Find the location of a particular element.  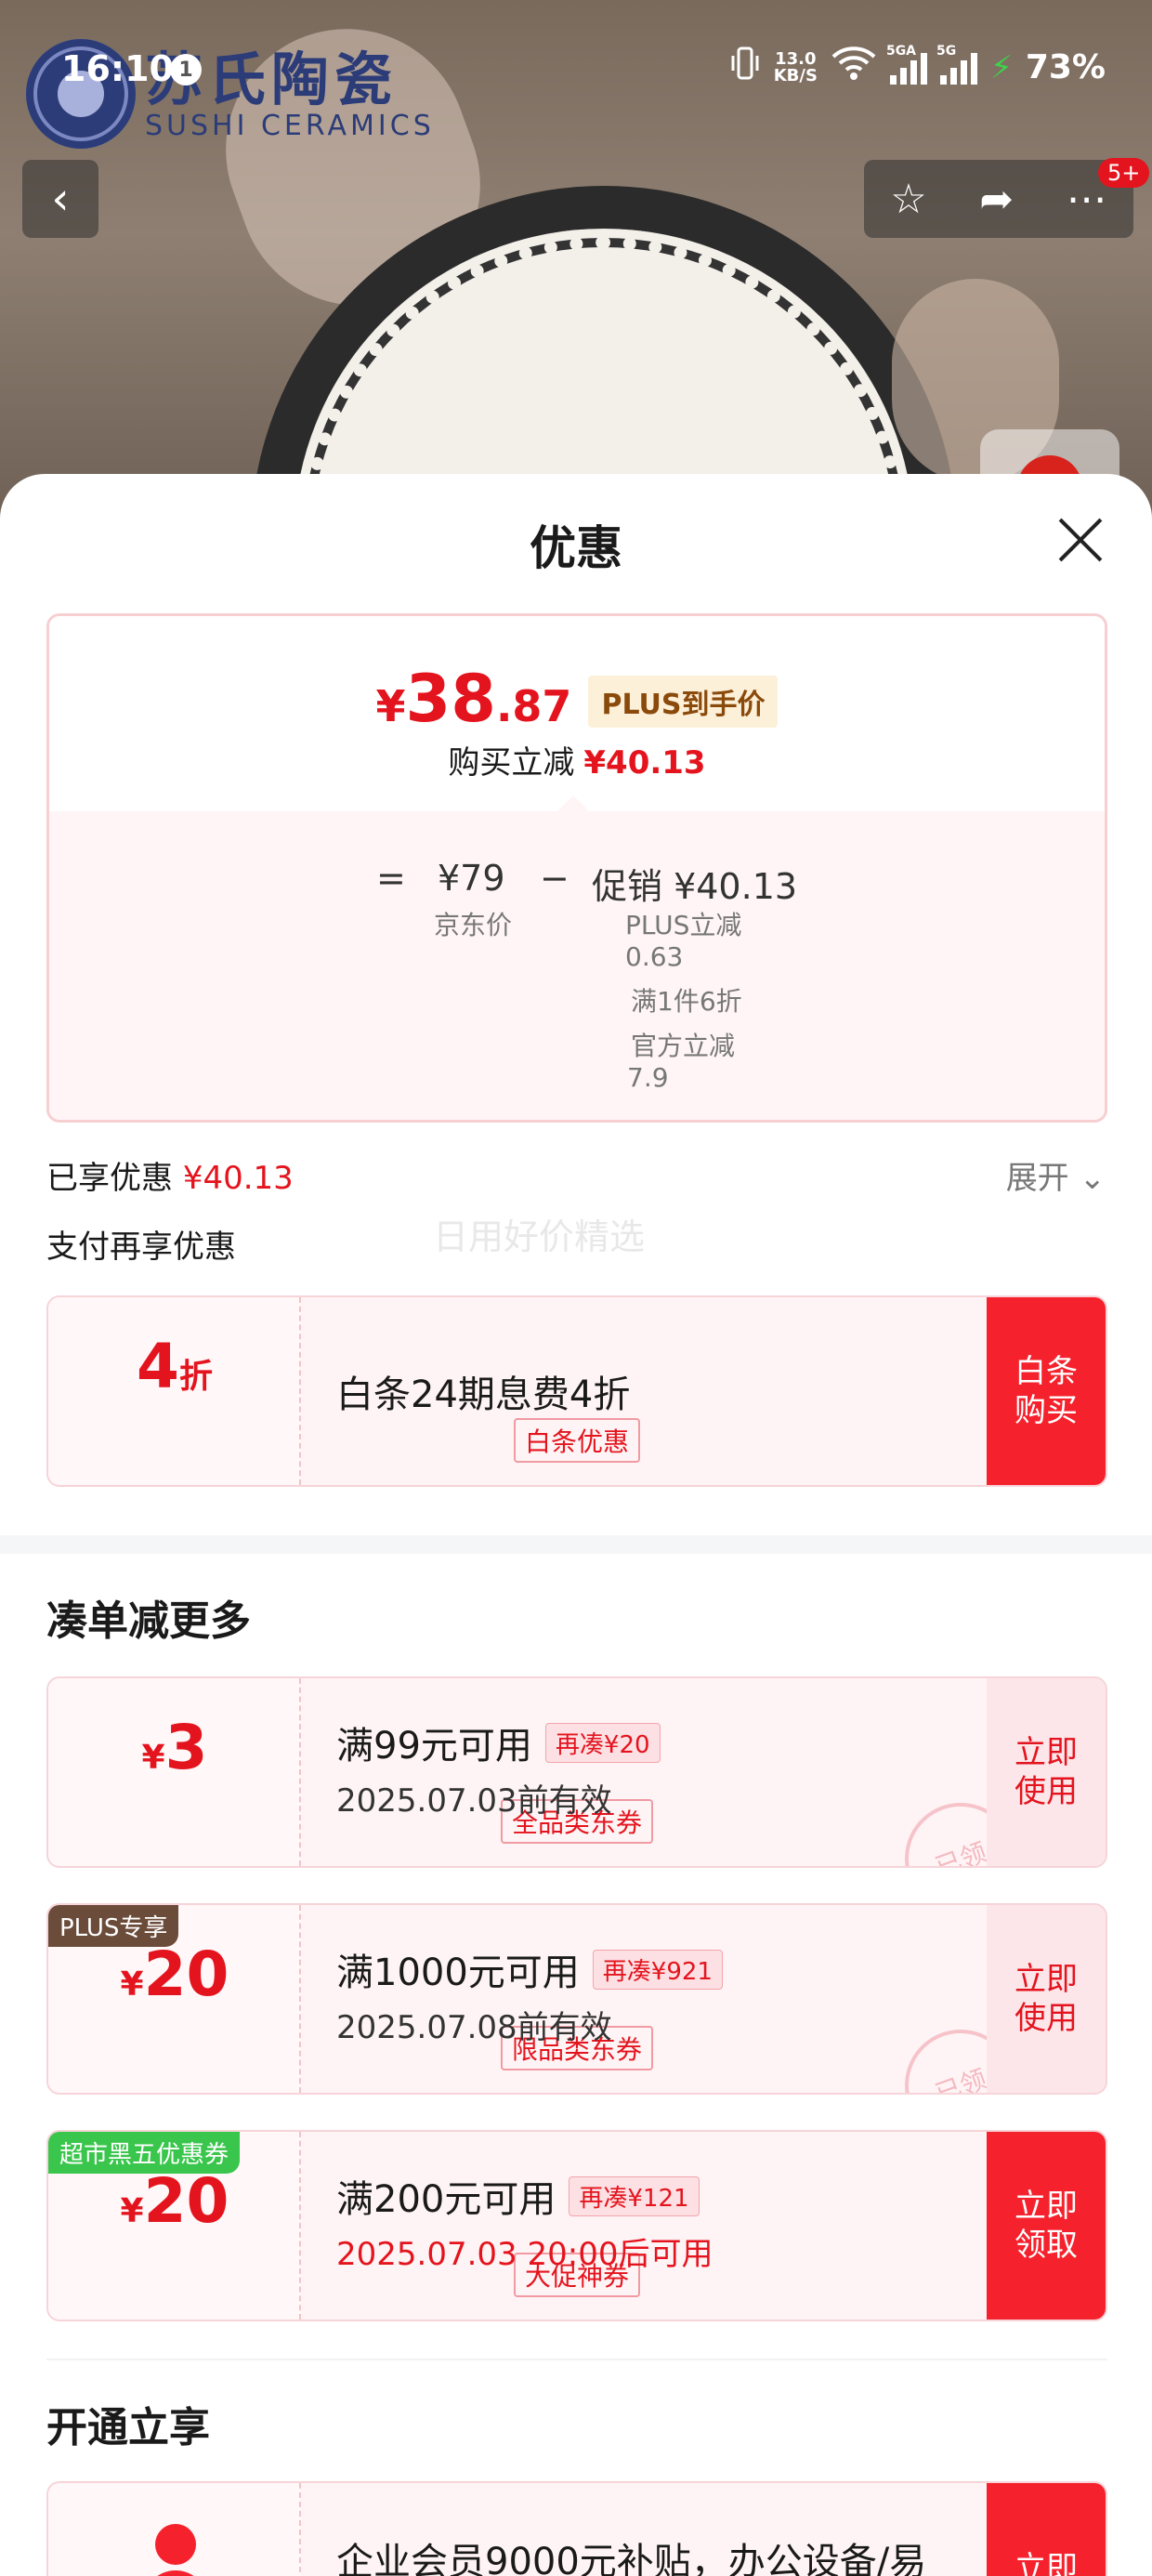

member-card: 企业会员9000元补贴，办公设备/易 立即 is located at coordinates (576, 2528).